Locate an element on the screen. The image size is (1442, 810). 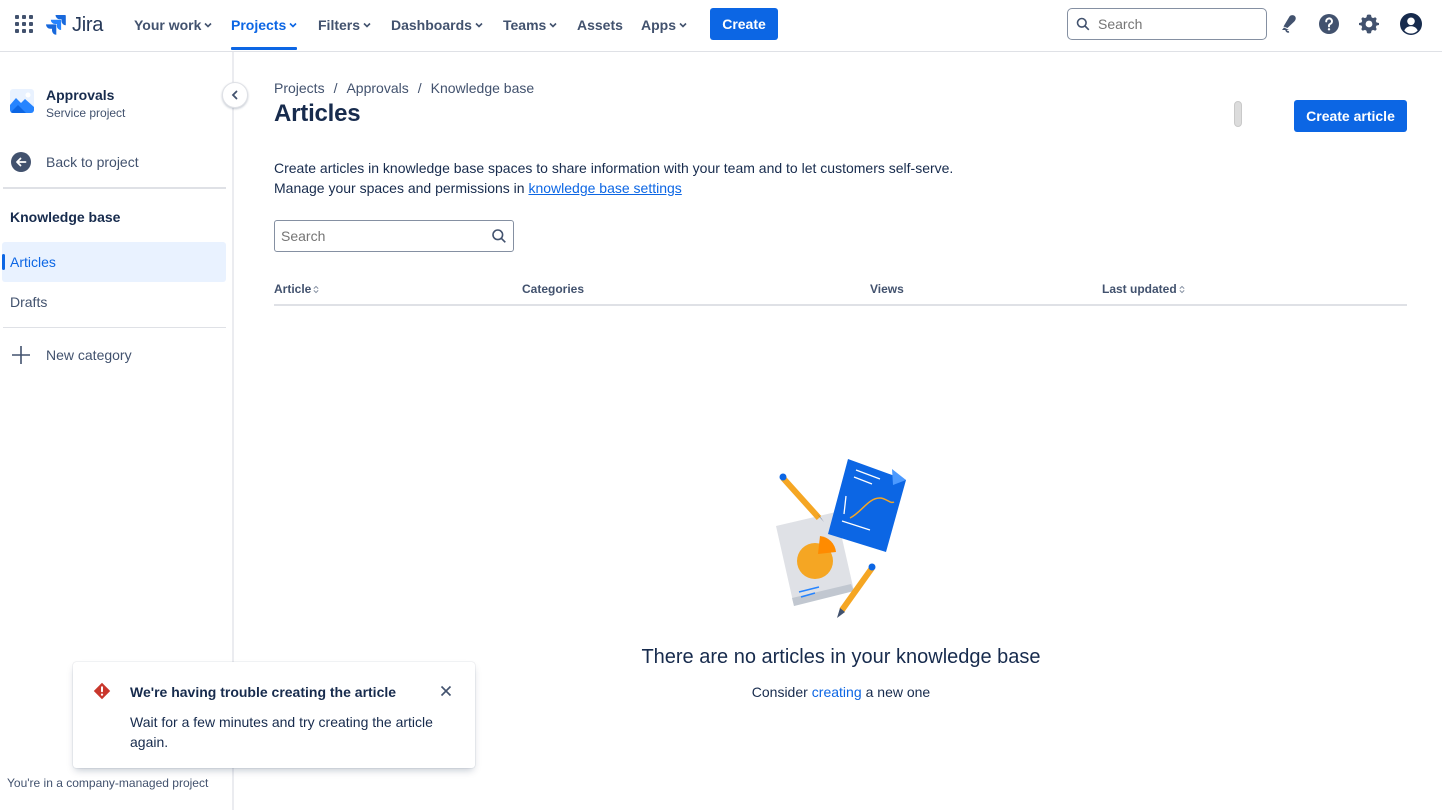
column-label: Article is located at coordinates (293, 289).